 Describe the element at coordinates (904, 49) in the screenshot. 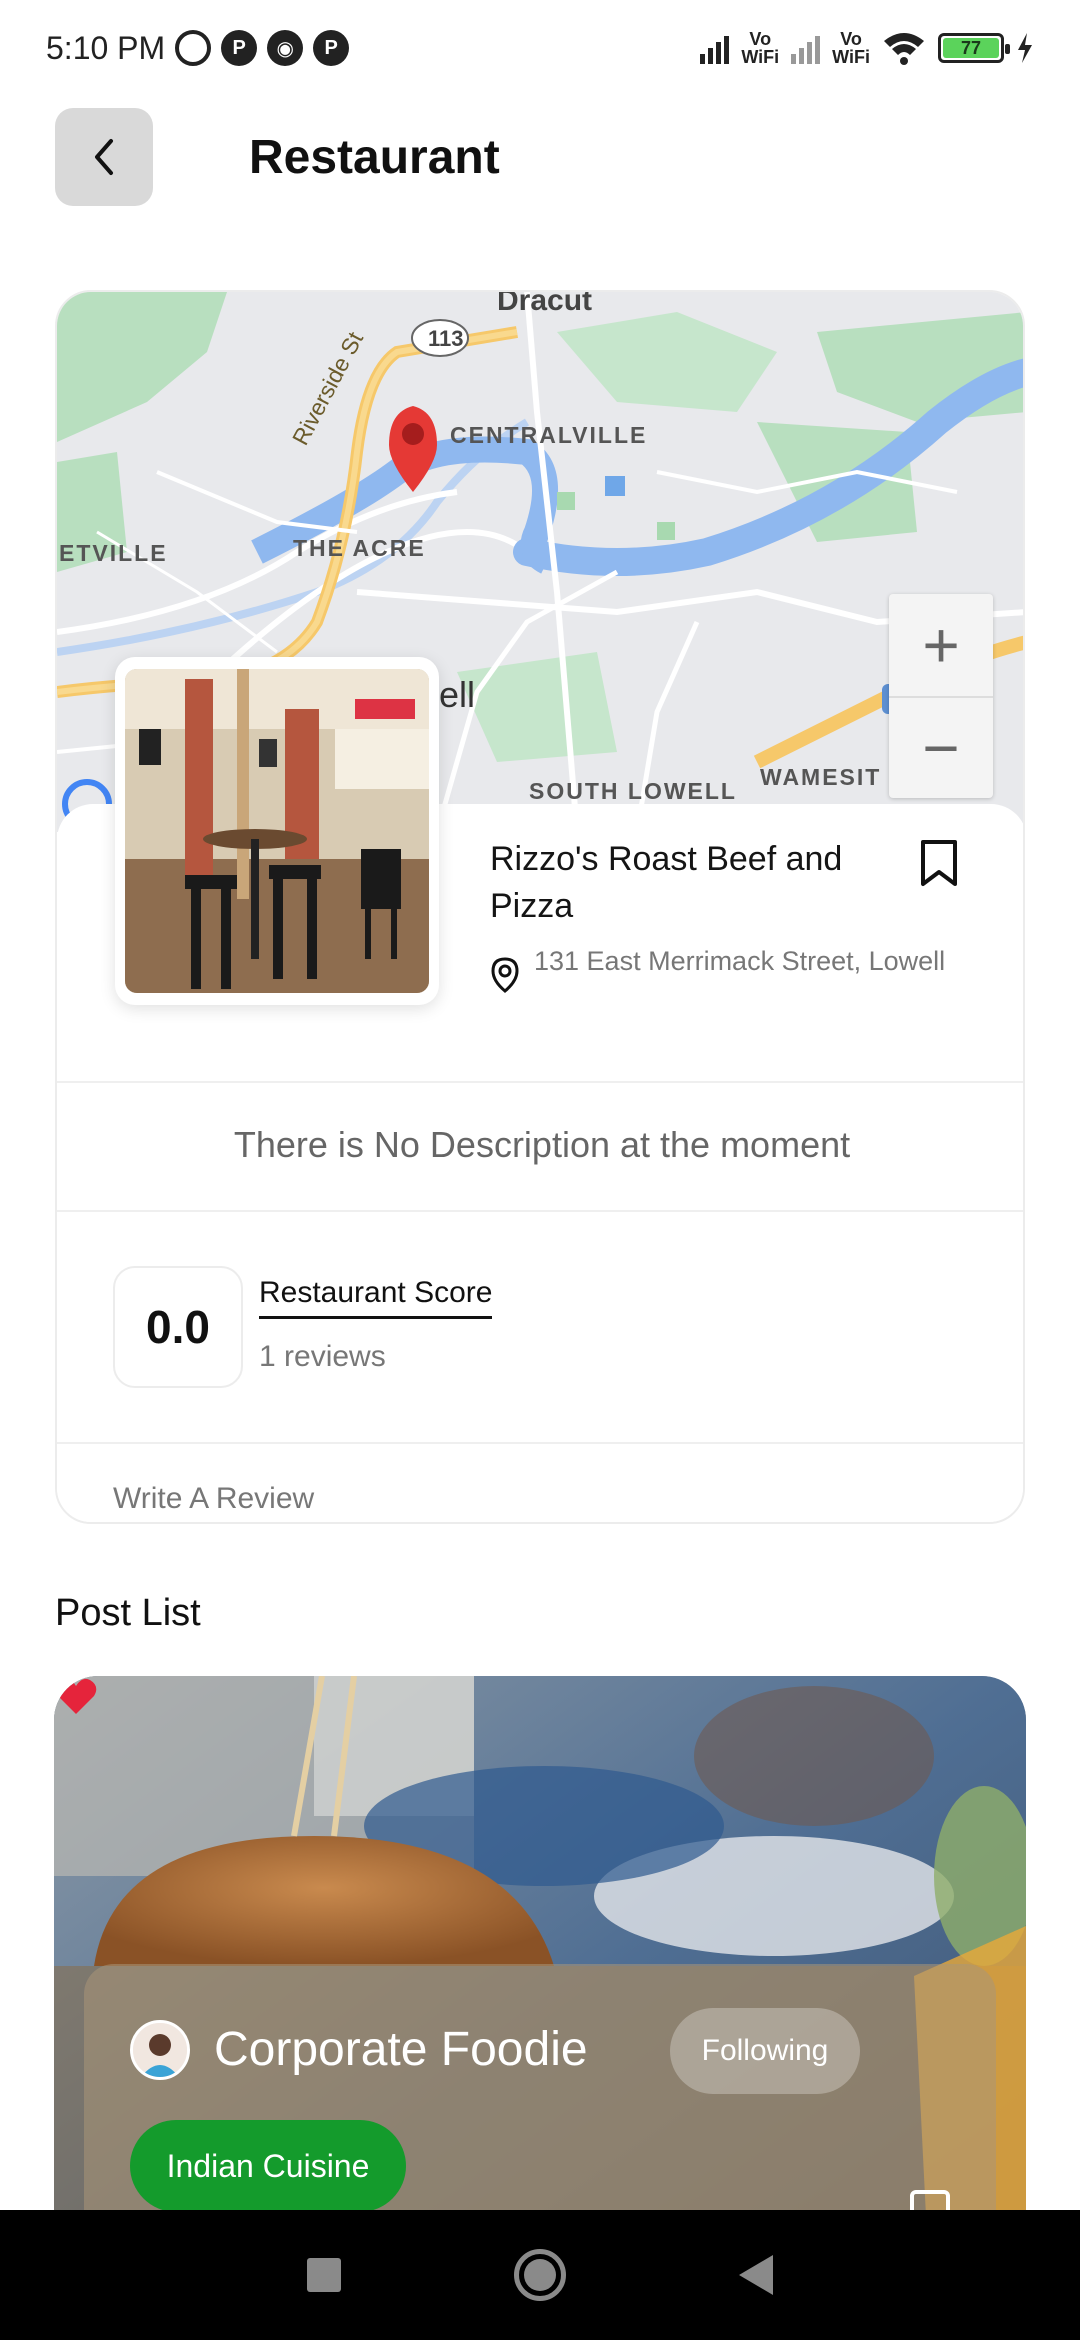

I see `wifi-icon` at that location.